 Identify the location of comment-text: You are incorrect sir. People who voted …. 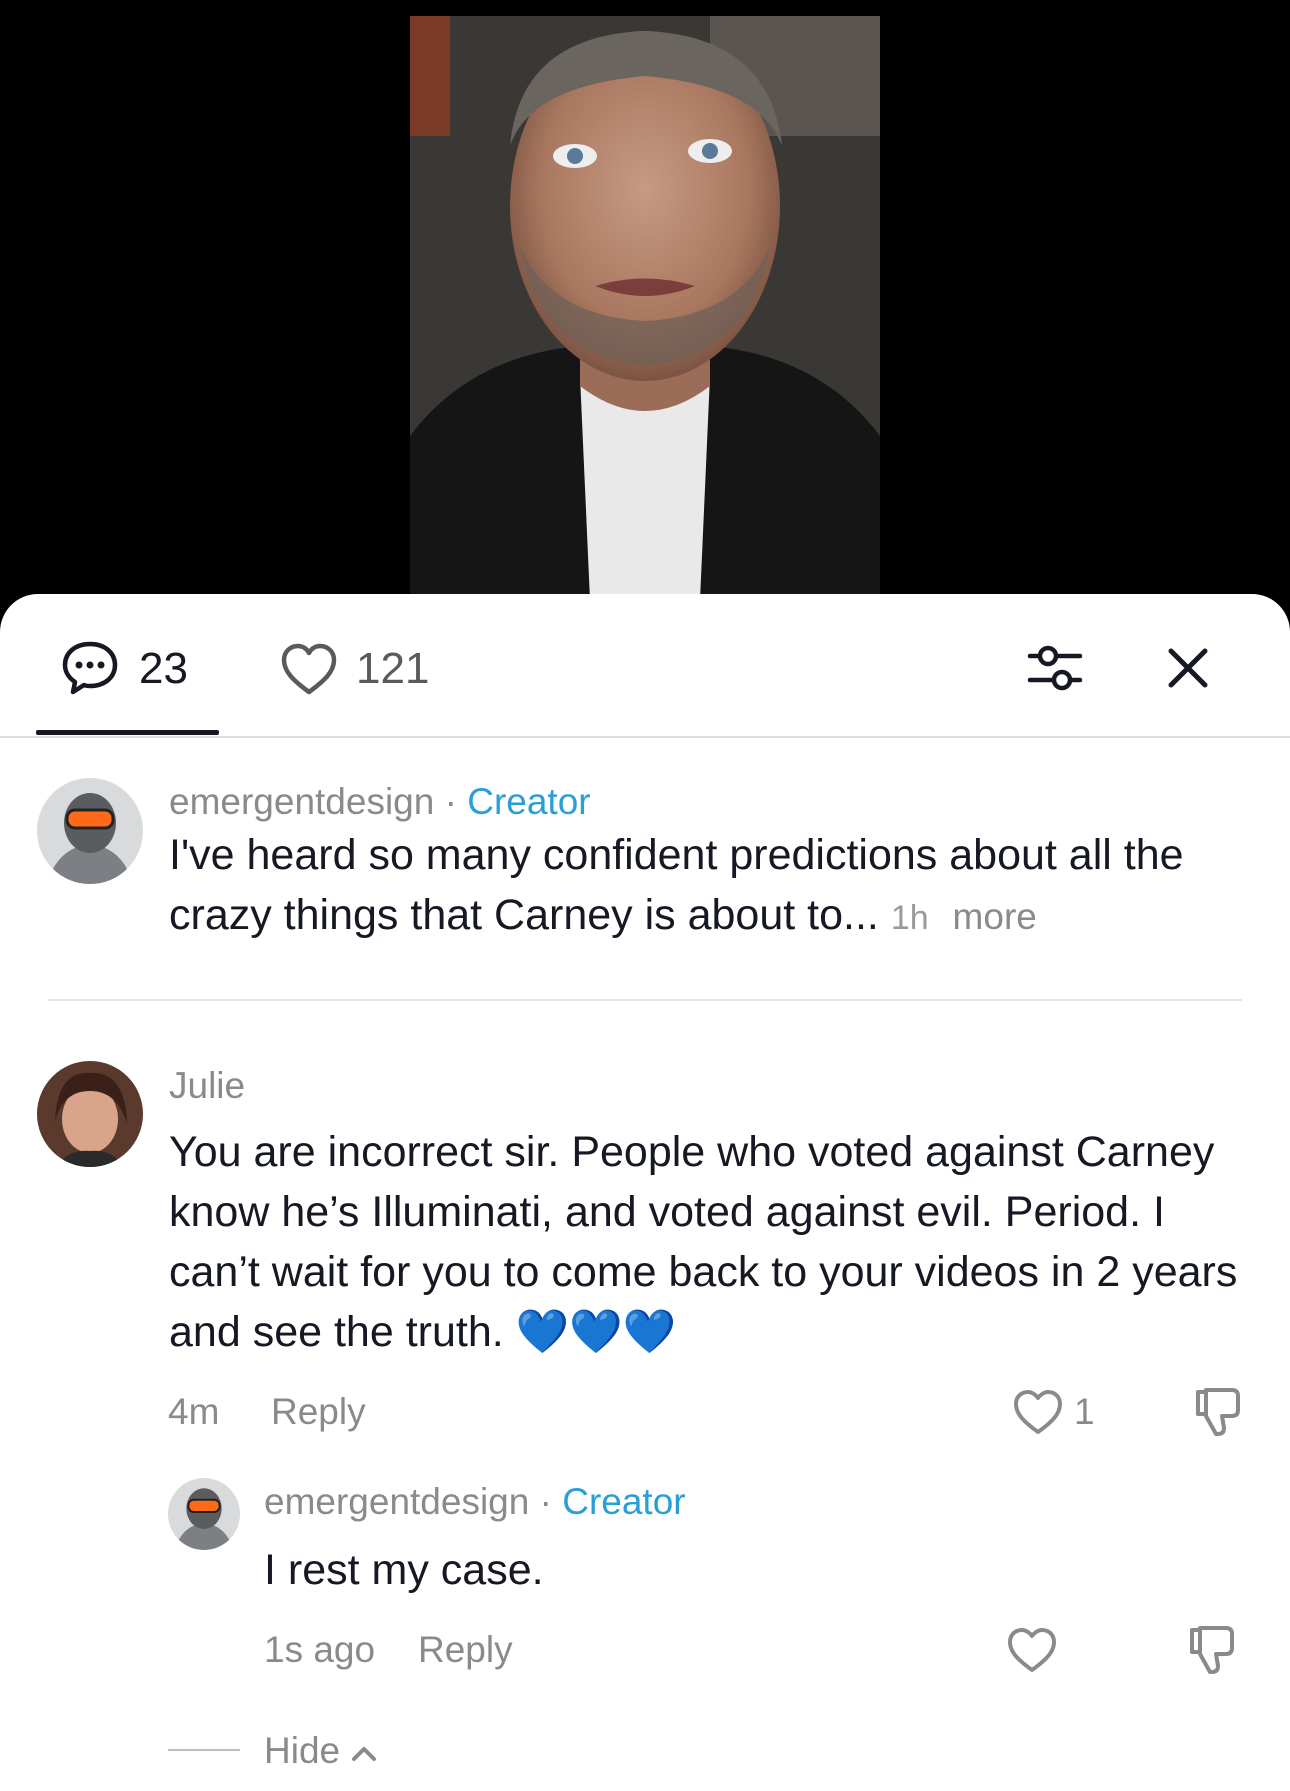
(703, 1242).